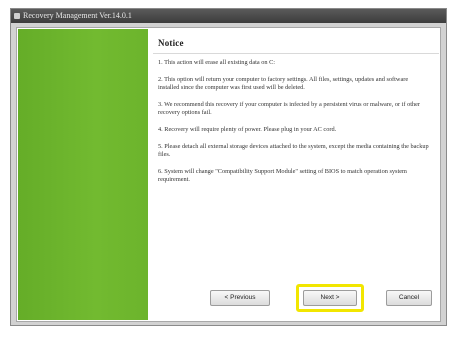 The image size is (457, 338). I want to click on heading-divider, so click(296, 53).